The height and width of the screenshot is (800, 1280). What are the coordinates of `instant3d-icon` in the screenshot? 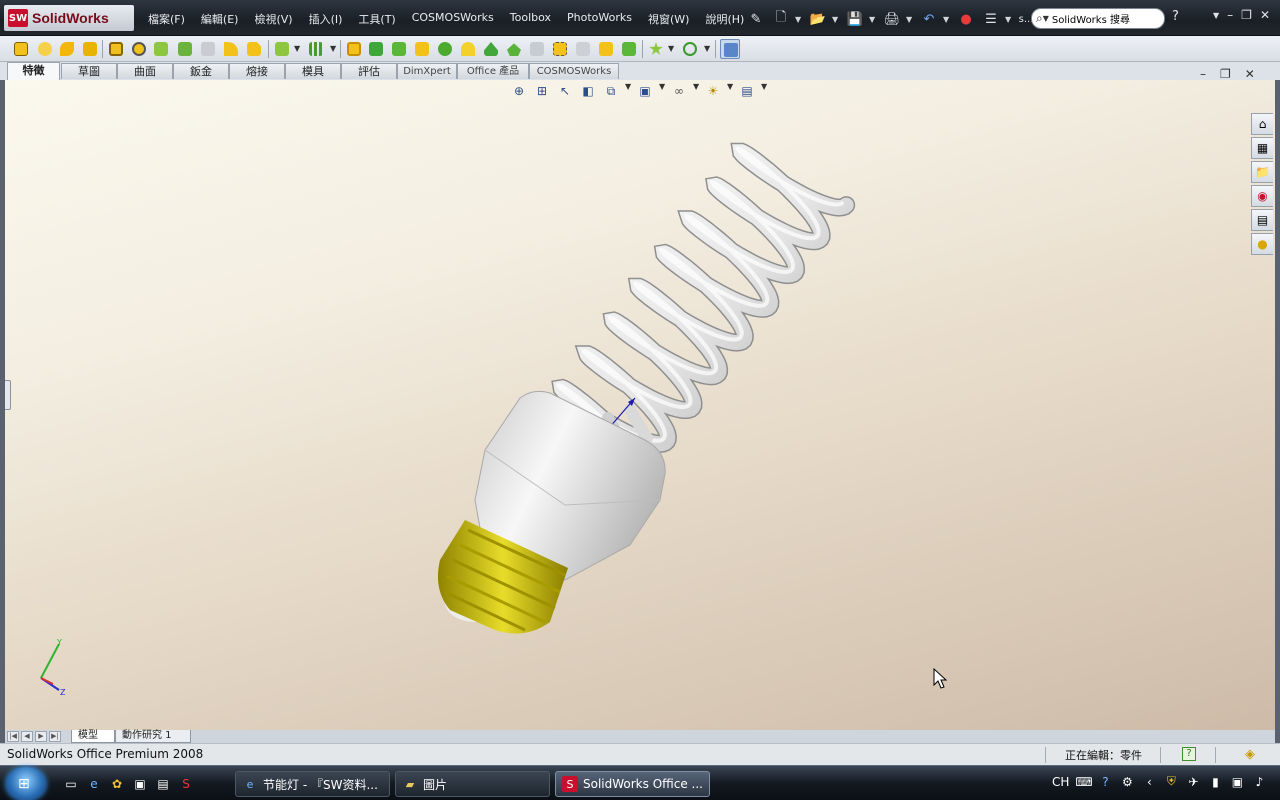 It's located at (730, 49).